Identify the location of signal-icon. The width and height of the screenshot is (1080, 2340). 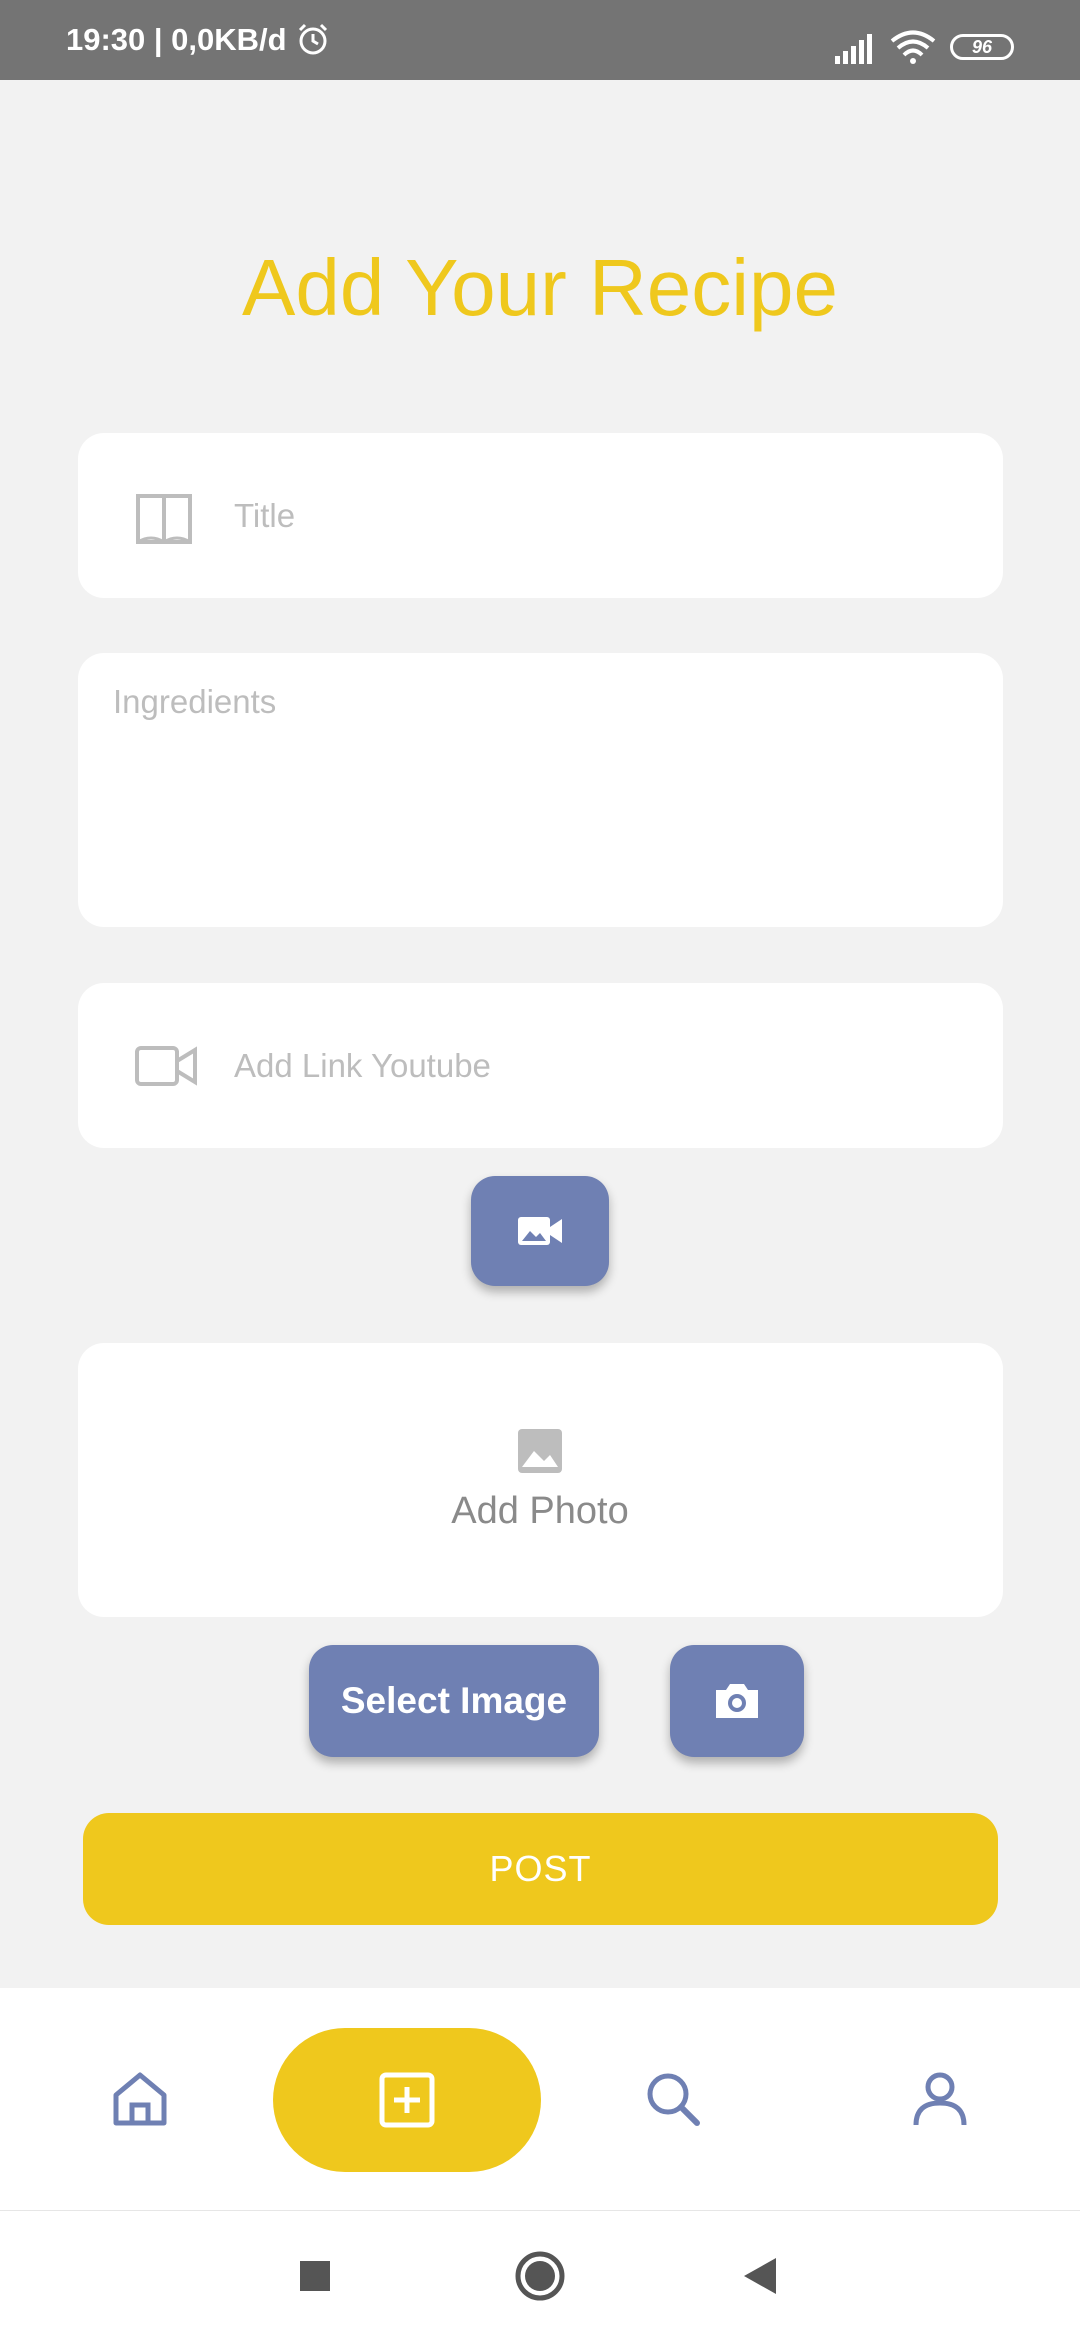
(853, 49).